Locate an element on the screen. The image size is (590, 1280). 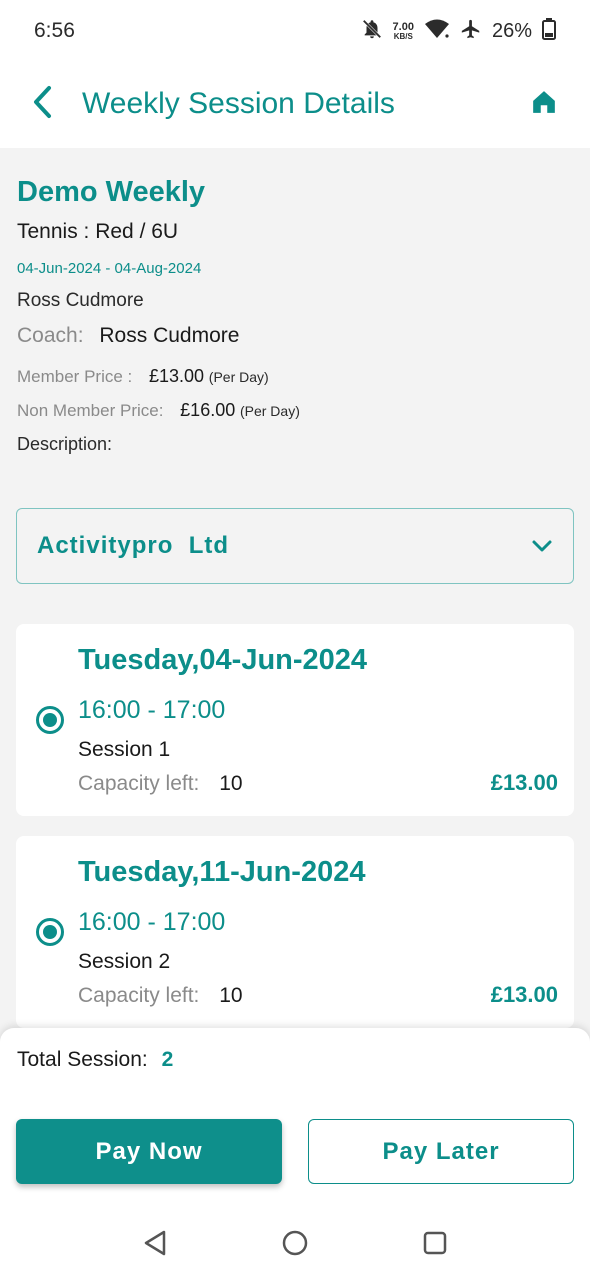
home-circle-icon is located at coordinates (295, 1245).